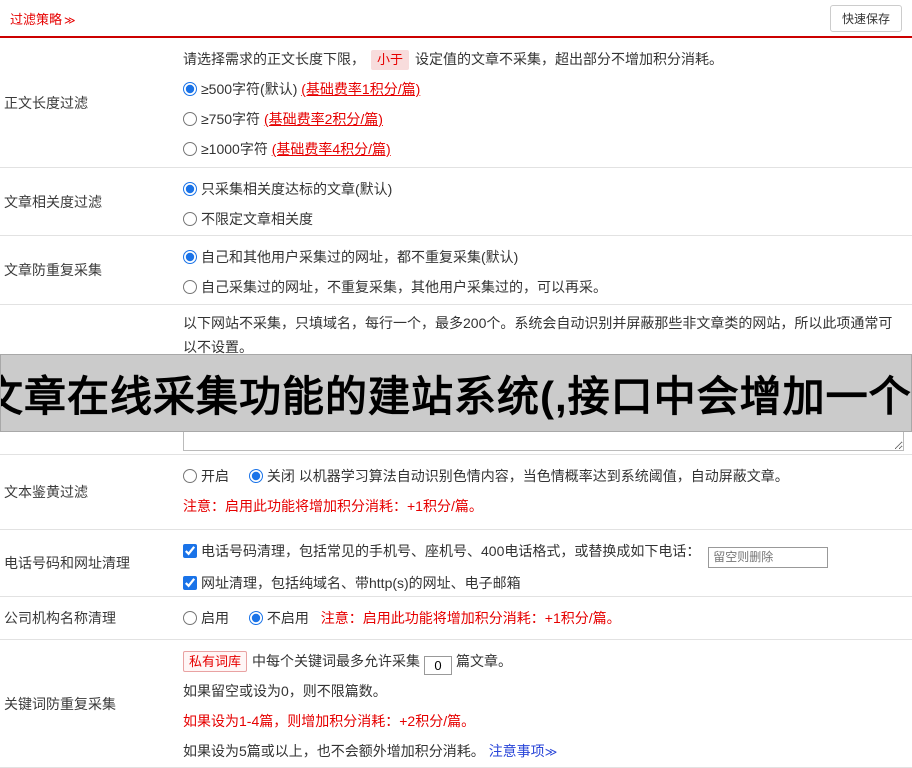 This screenshot has width=912, height=768. What do you see at coordinates (190, 189) in the screenshot?
I see `relevance-strict-radio` at bounding box center [190, 189].